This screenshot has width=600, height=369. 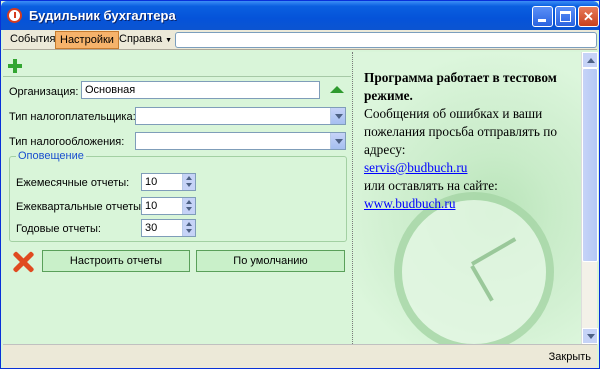 What do you see at coordinates (32, 40) in the screenshot?
I see `menu-events: События` at bounding box center [32, 40].